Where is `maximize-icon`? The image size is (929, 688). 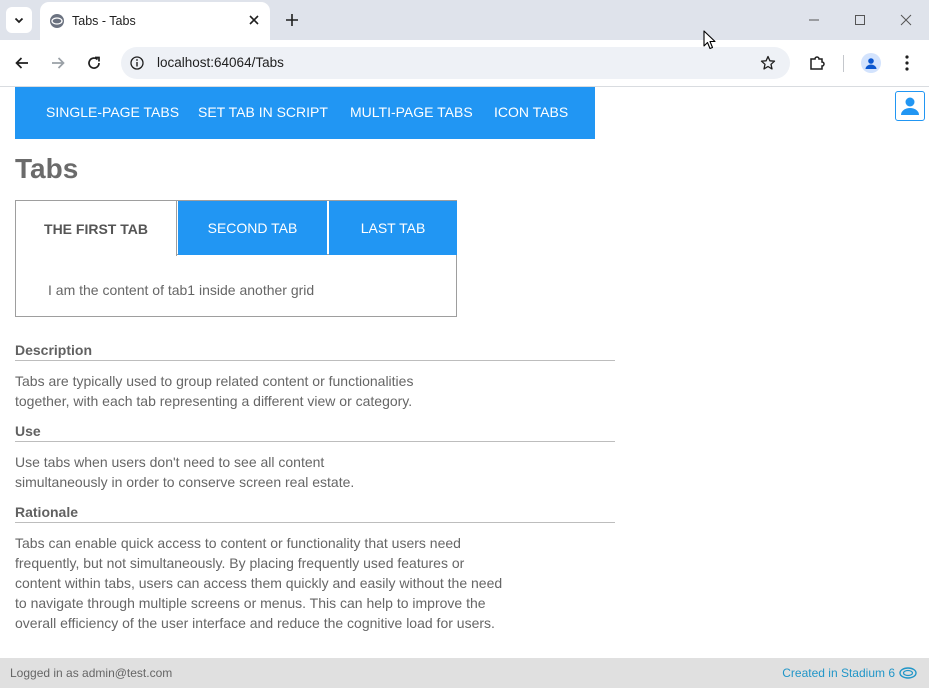 maximize-icon is located at coordinates (860, 20).